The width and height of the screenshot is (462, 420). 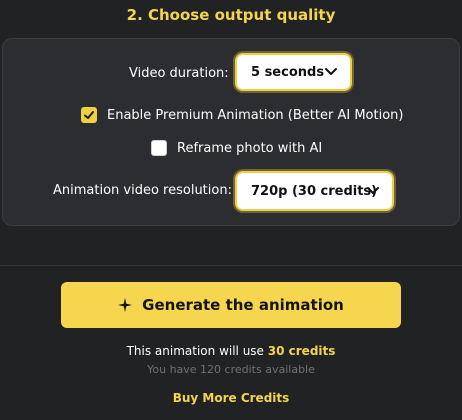 I want to click on resolution-select: 720p (30 credits), so click(x=314, y=191).